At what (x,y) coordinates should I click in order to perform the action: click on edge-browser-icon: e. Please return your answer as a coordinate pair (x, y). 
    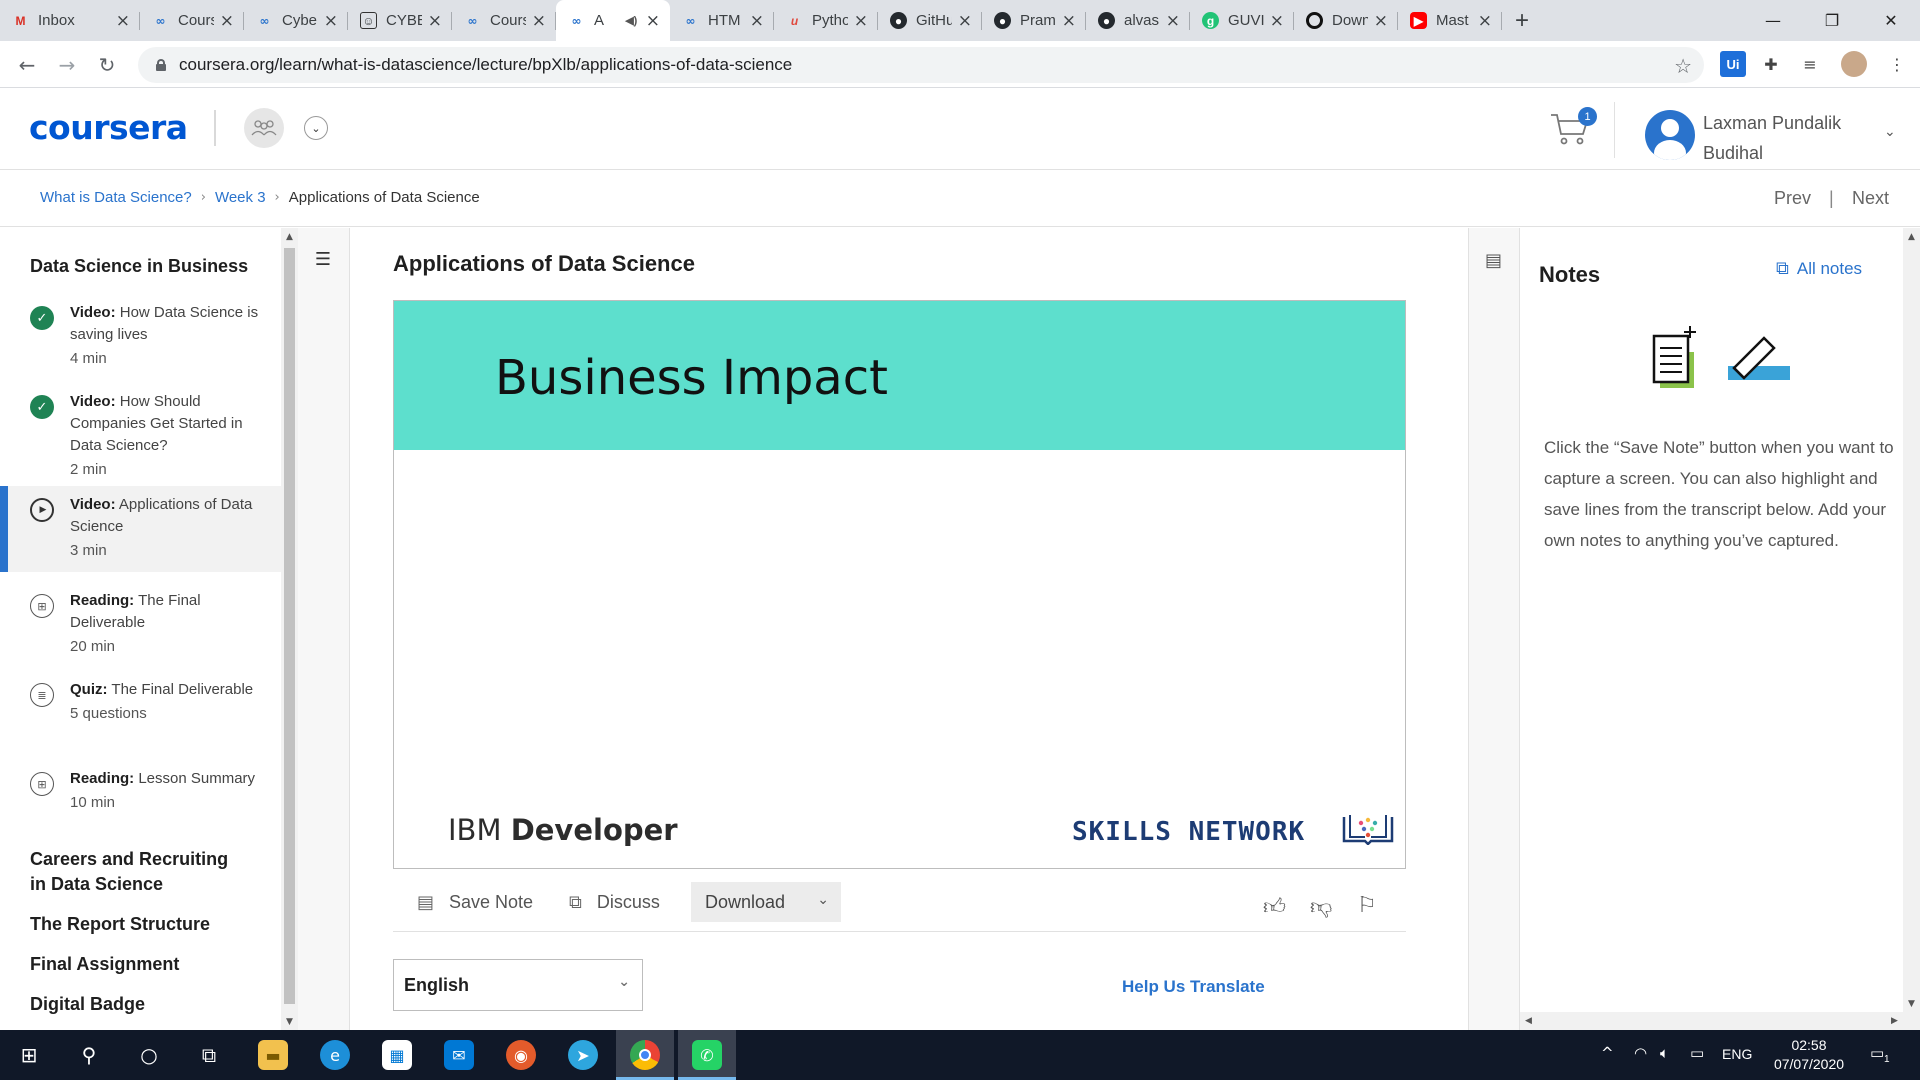
    Looking at the image, I should click on (335, 1055).